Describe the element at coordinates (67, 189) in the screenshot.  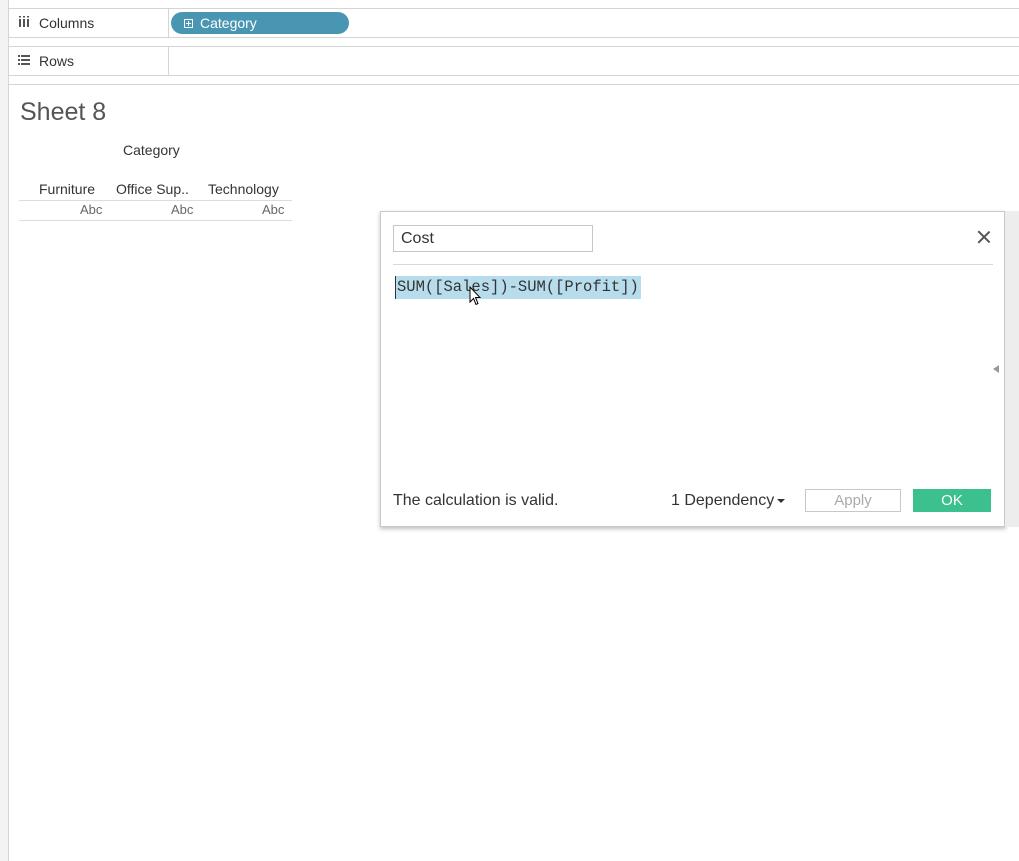
I see `column-header-furniture: Furniture` at that location.